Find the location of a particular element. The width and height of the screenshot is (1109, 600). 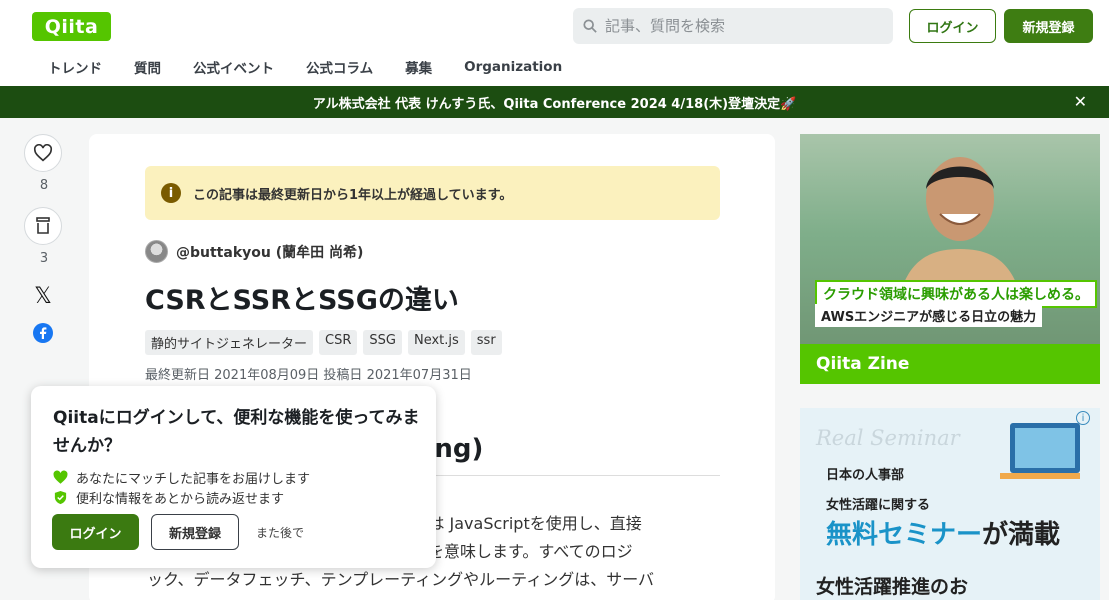

stock-icon is located at coordinates (43, 225).